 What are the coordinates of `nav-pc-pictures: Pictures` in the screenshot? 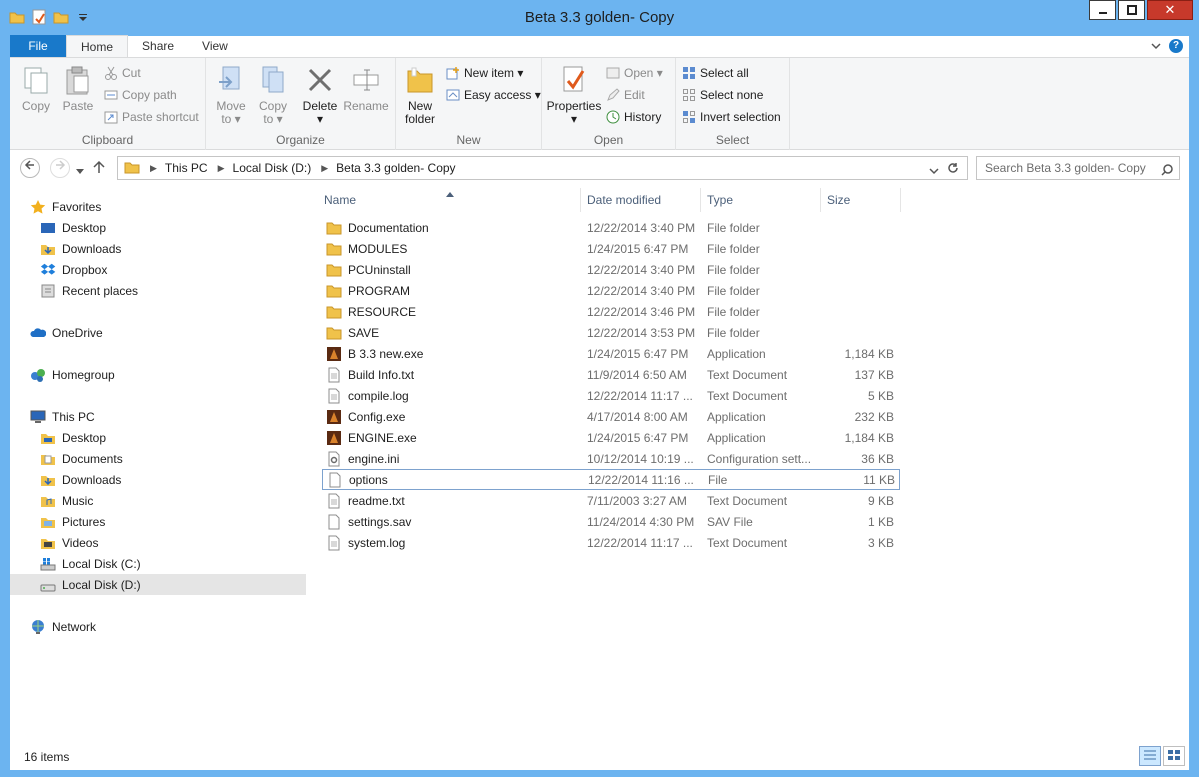 It's located at (158, 521).